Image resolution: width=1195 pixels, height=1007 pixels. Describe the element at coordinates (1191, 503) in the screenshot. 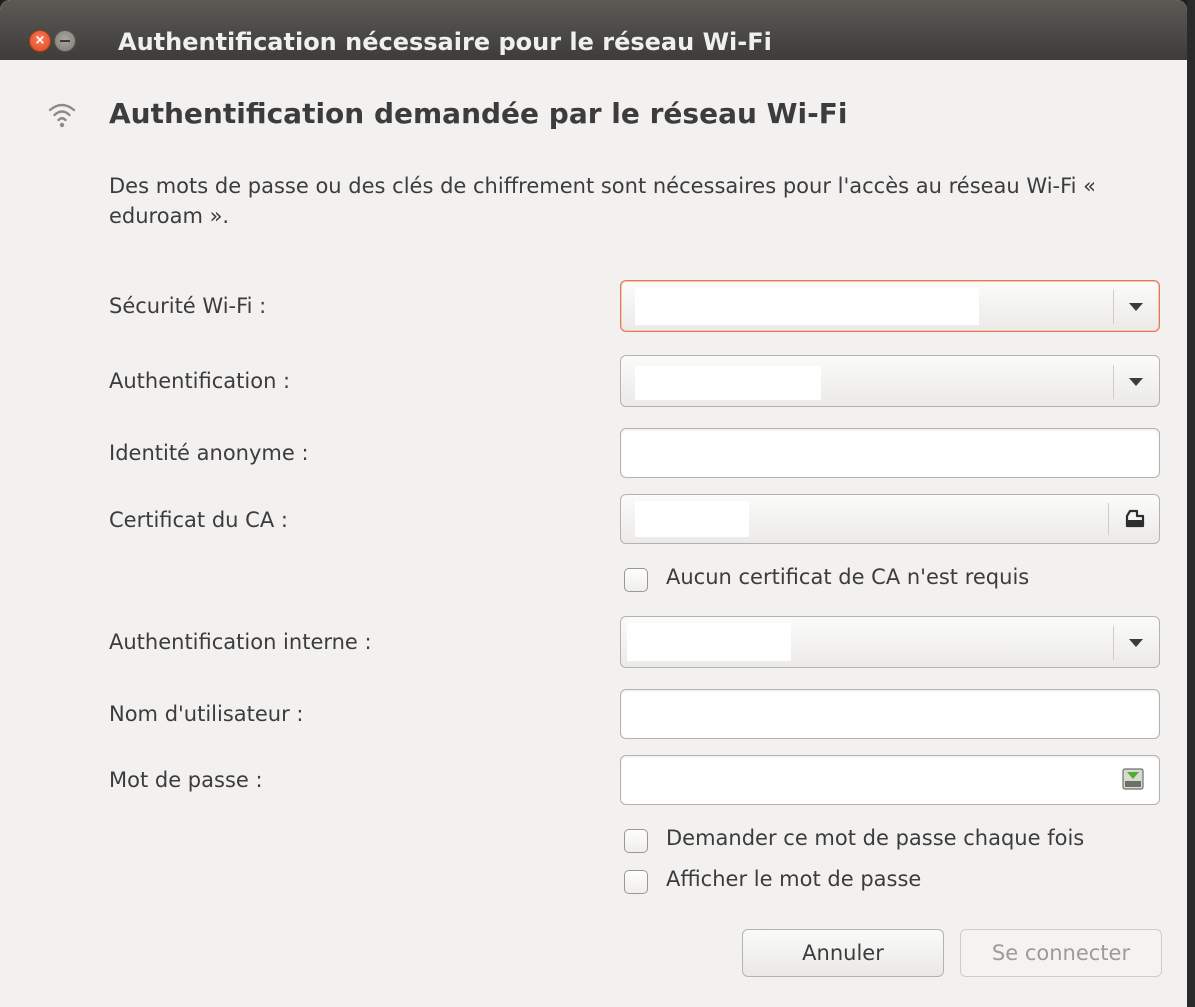

I see `desktop-background` at that location.